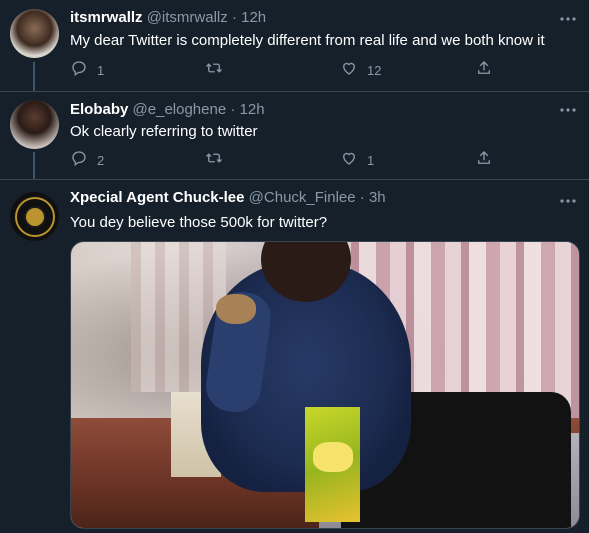 Image resolution: width=589 pixels, height=533 pixels. What do you see at coordinates (371, 160) in the screenshot?
I see `like-count: 1` at bounding box center [371, 160].